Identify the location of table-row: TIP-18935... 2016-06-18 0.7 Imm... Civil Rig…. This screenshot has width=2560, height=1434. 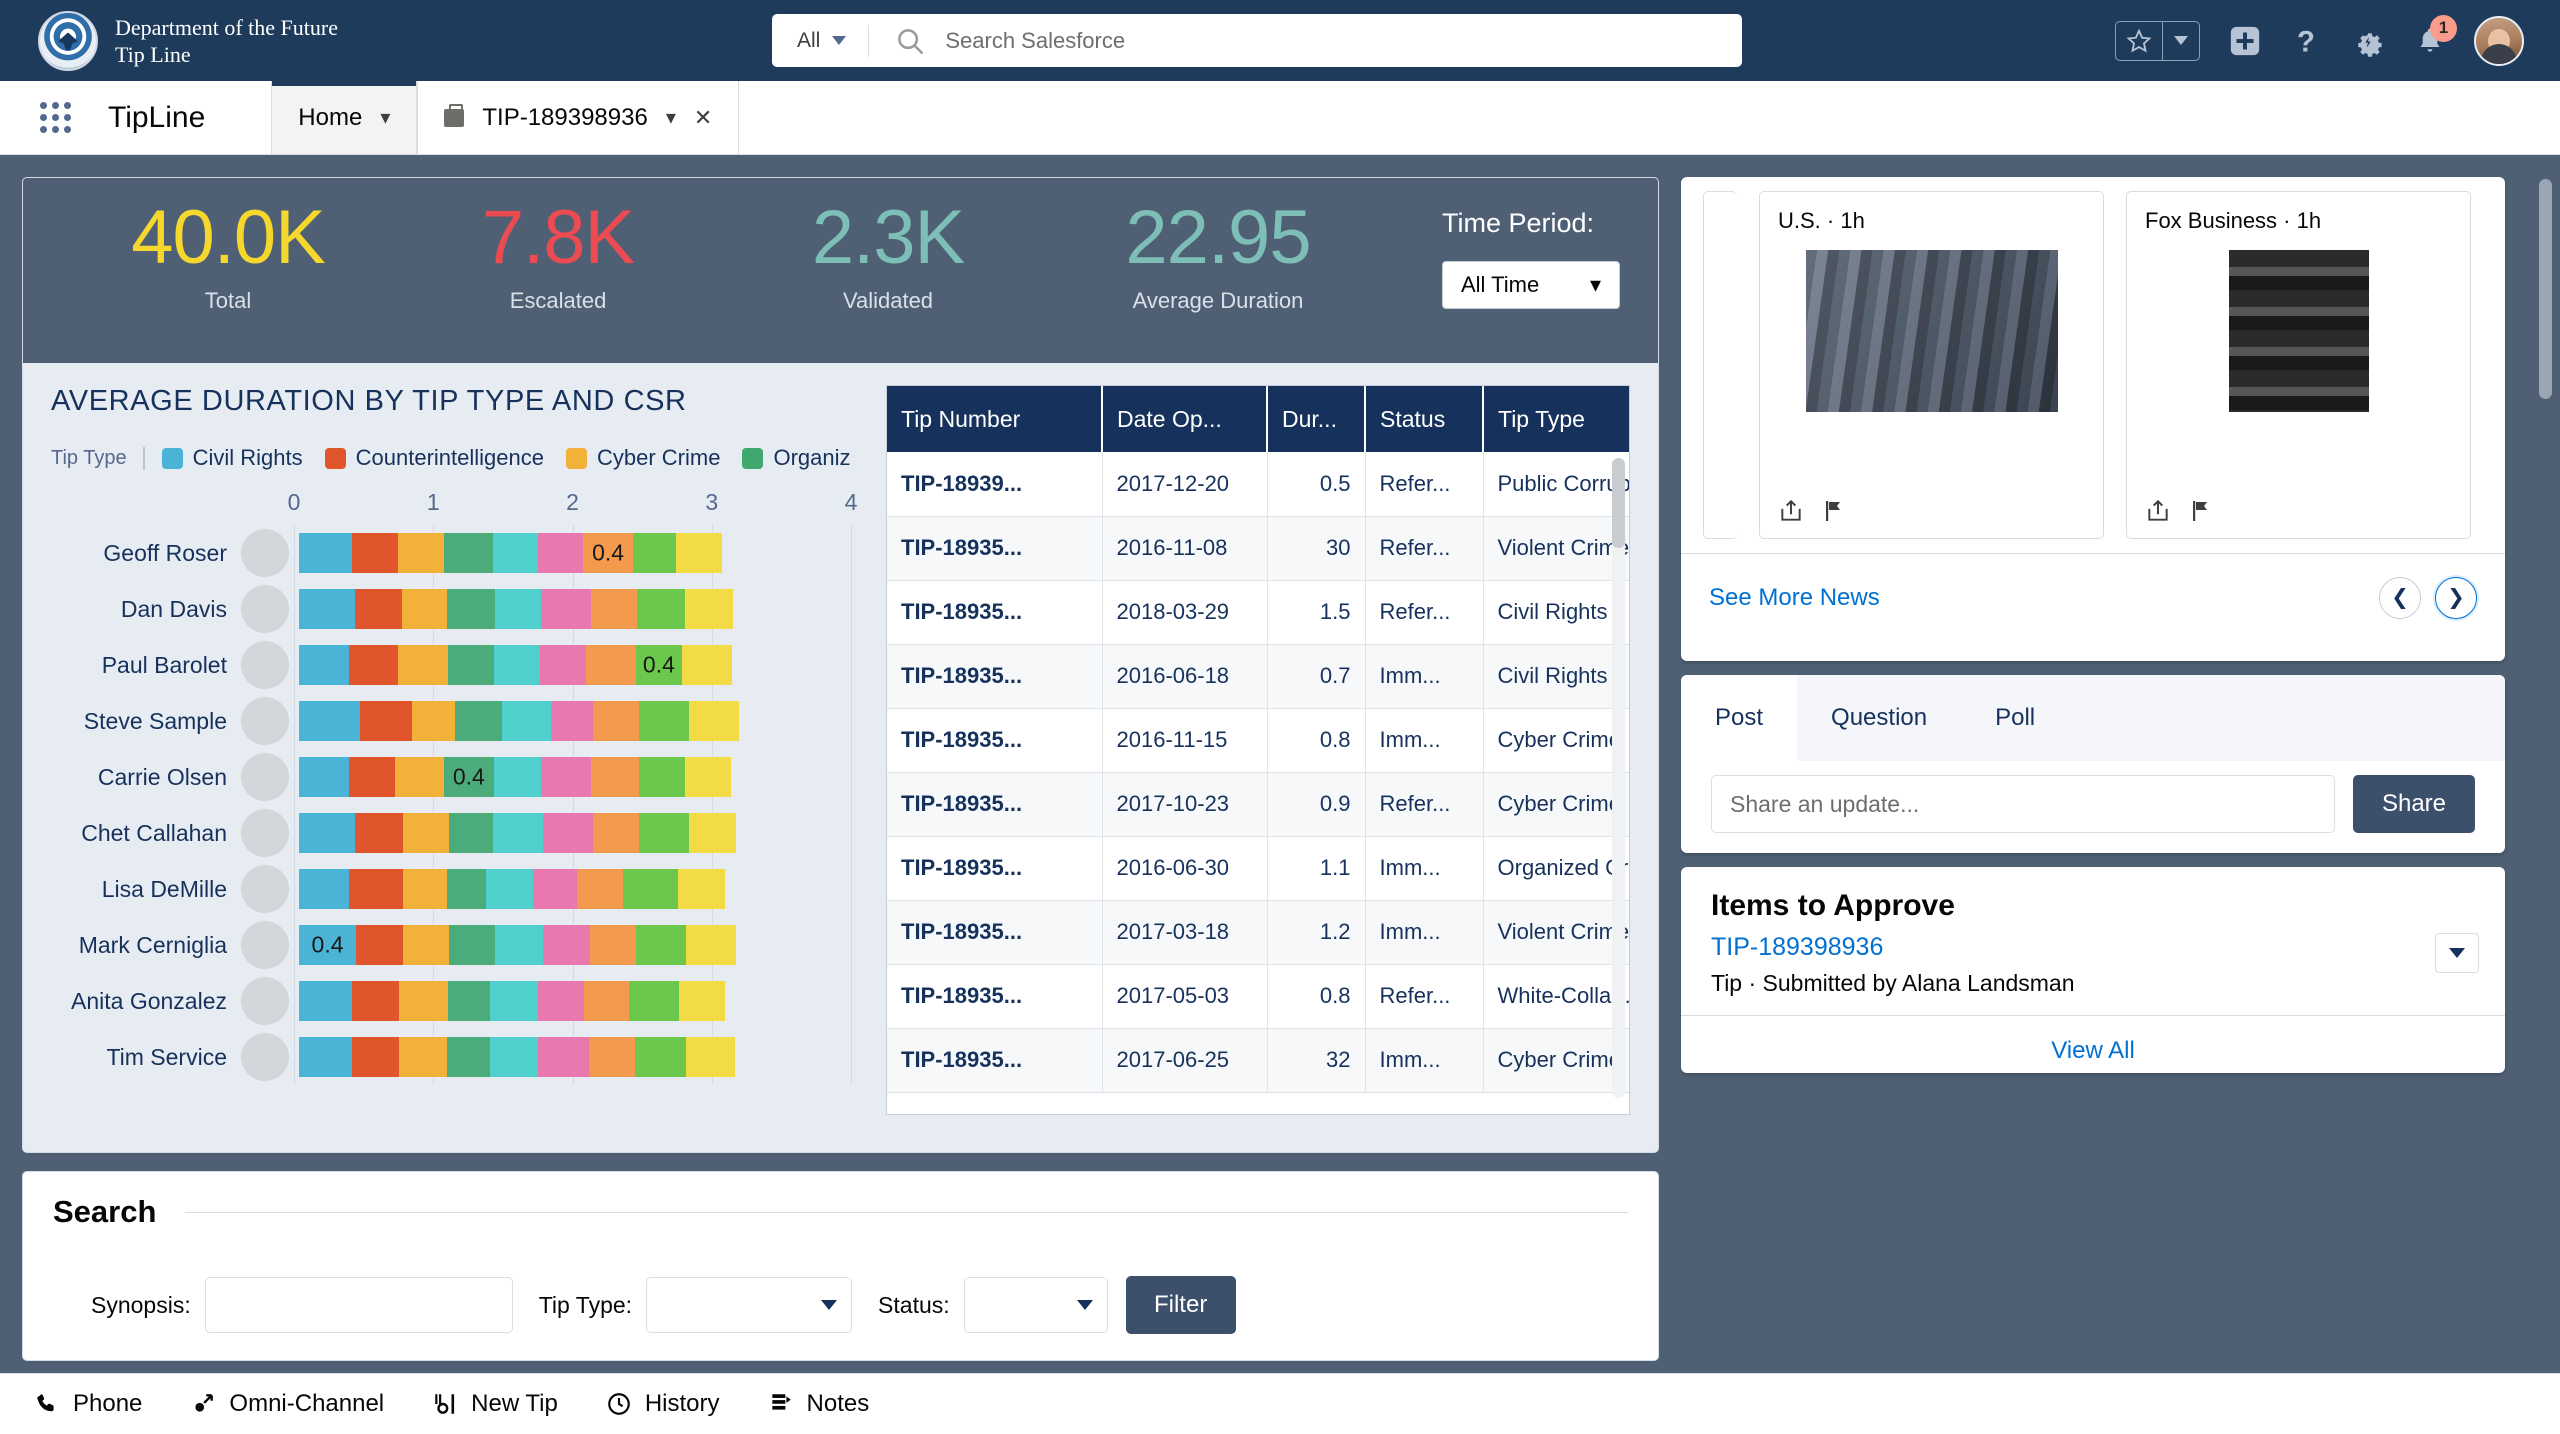
(1258, 676).